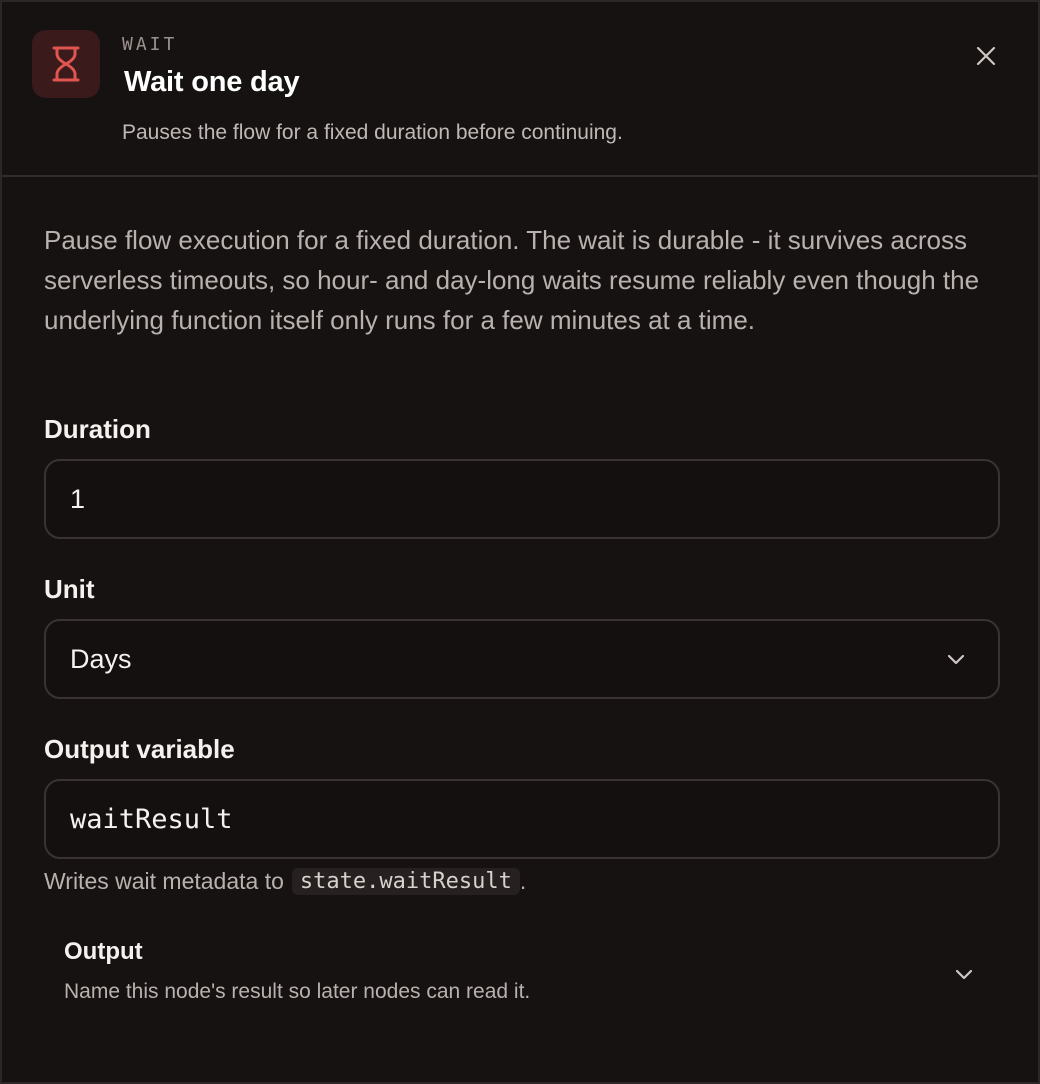 The height and width of the screenshot is (1084, 1040). What do you see at coordinates (151, 819) in the screenshot?
I see `output-variable-value: waitResult` at bounding box center [151, 819].